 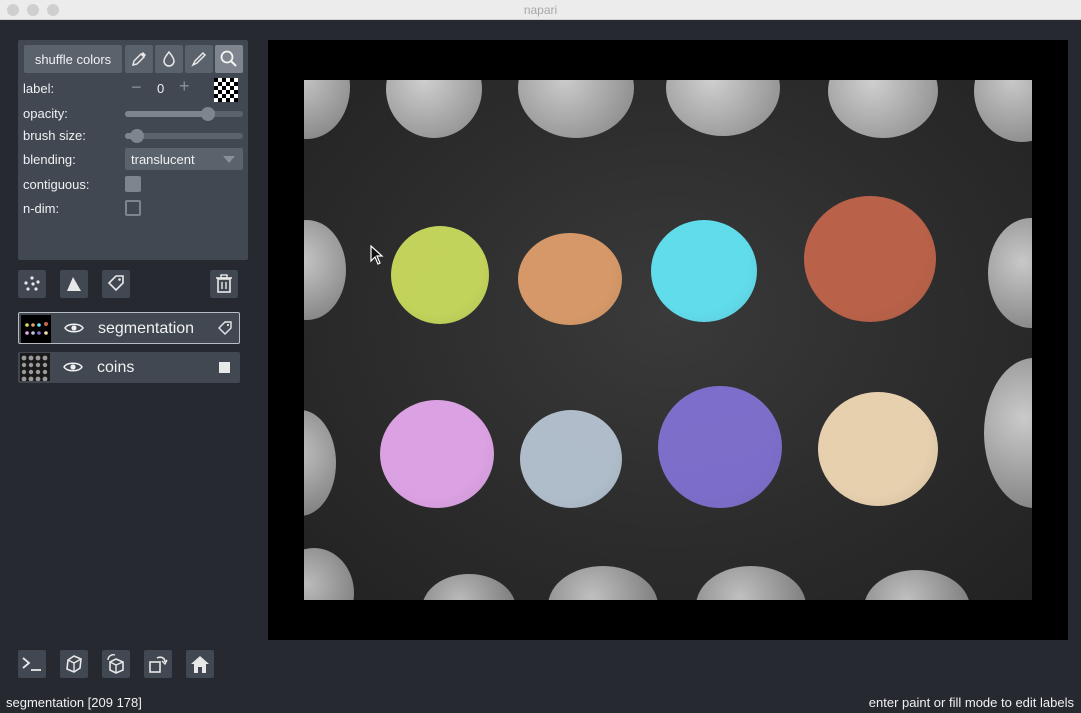 What do you see at coordinates (146, 329) in the screenshot?
I see `layer-name: segmentation` at bounding box center [146, 329].